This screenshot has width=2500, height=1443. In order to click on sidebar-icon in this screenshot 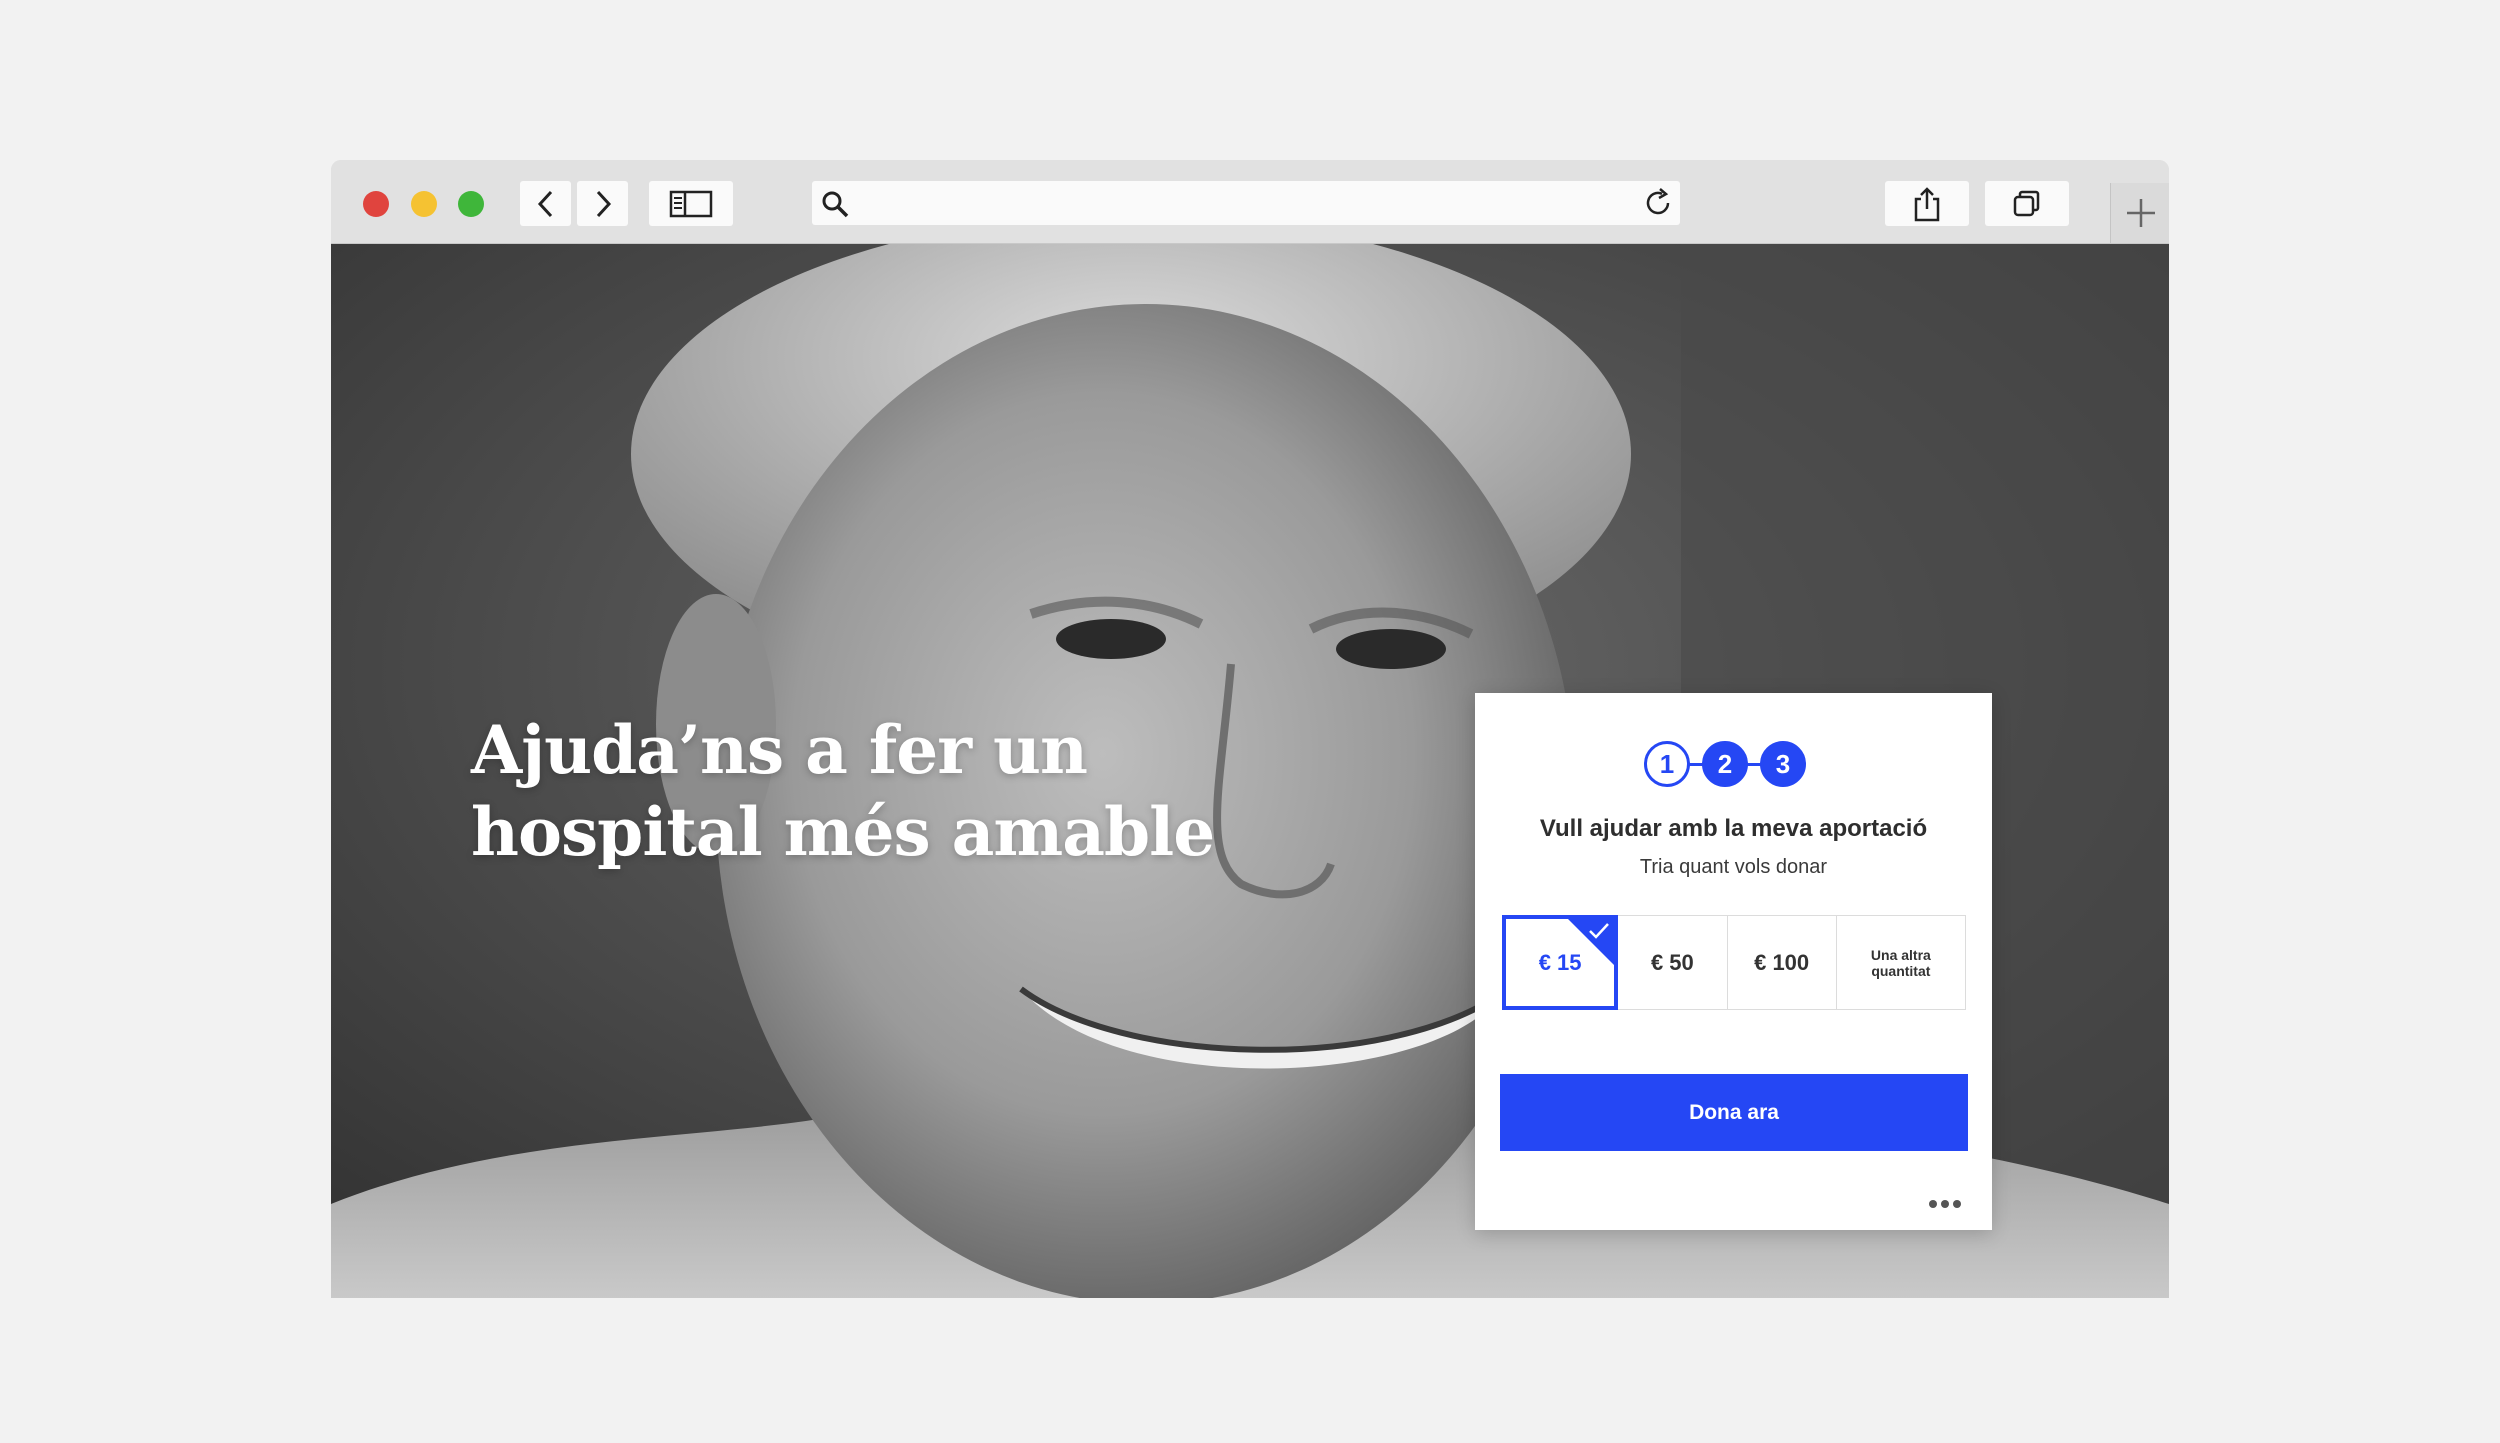, I will do `click(691, 203)`.